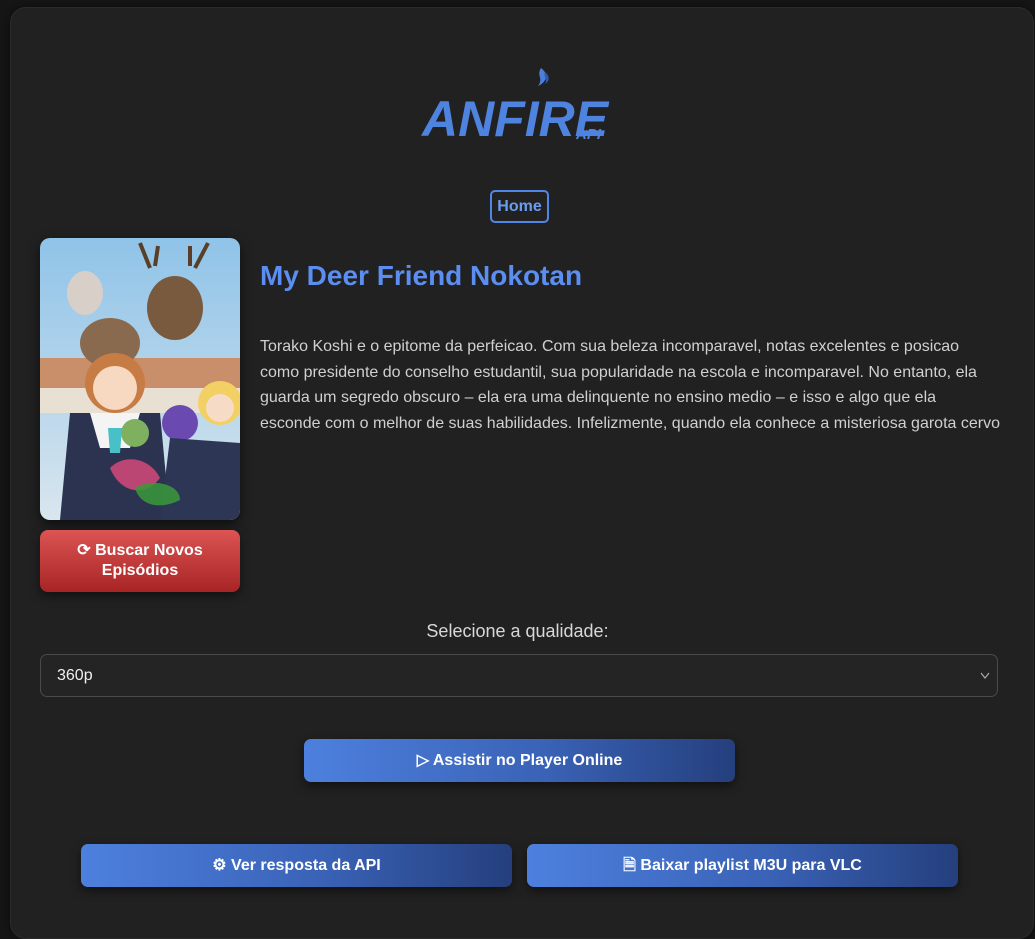  I want to click on watch-online-button: ▷ Assistir no Player Online, so click(519, 760).